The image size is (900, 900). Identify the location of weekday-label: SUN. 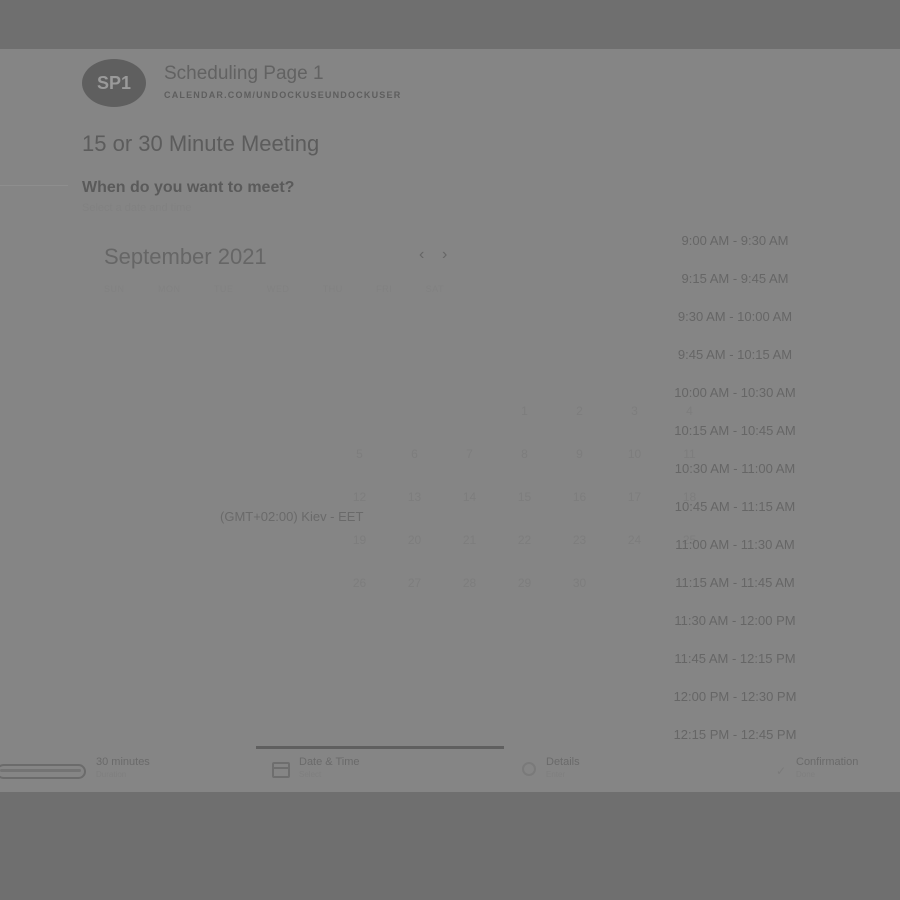
(114, 289).